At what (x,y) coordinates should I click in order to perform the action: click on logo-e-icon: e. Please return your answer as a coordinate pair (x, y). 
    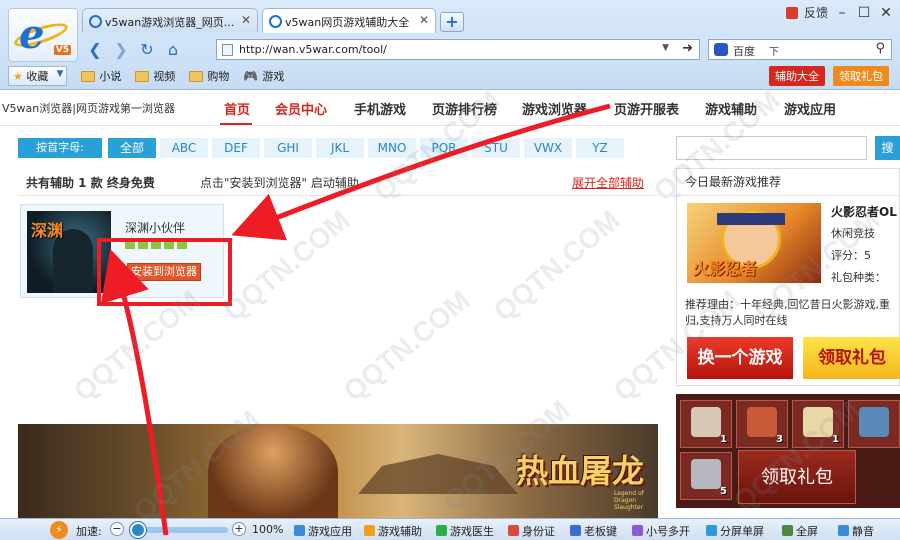
    Looking at the image, I should click on (32, 34).